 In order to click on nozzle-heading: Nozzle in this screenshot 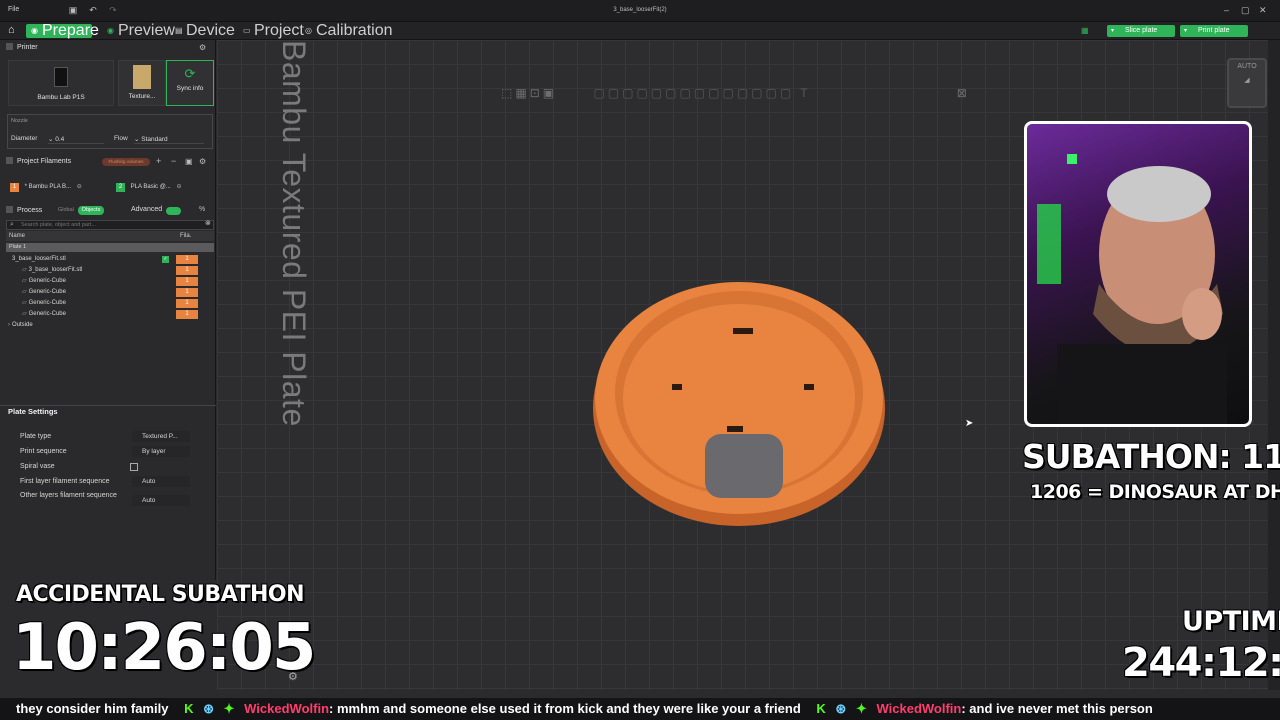, I will do `click(19, 121)`.